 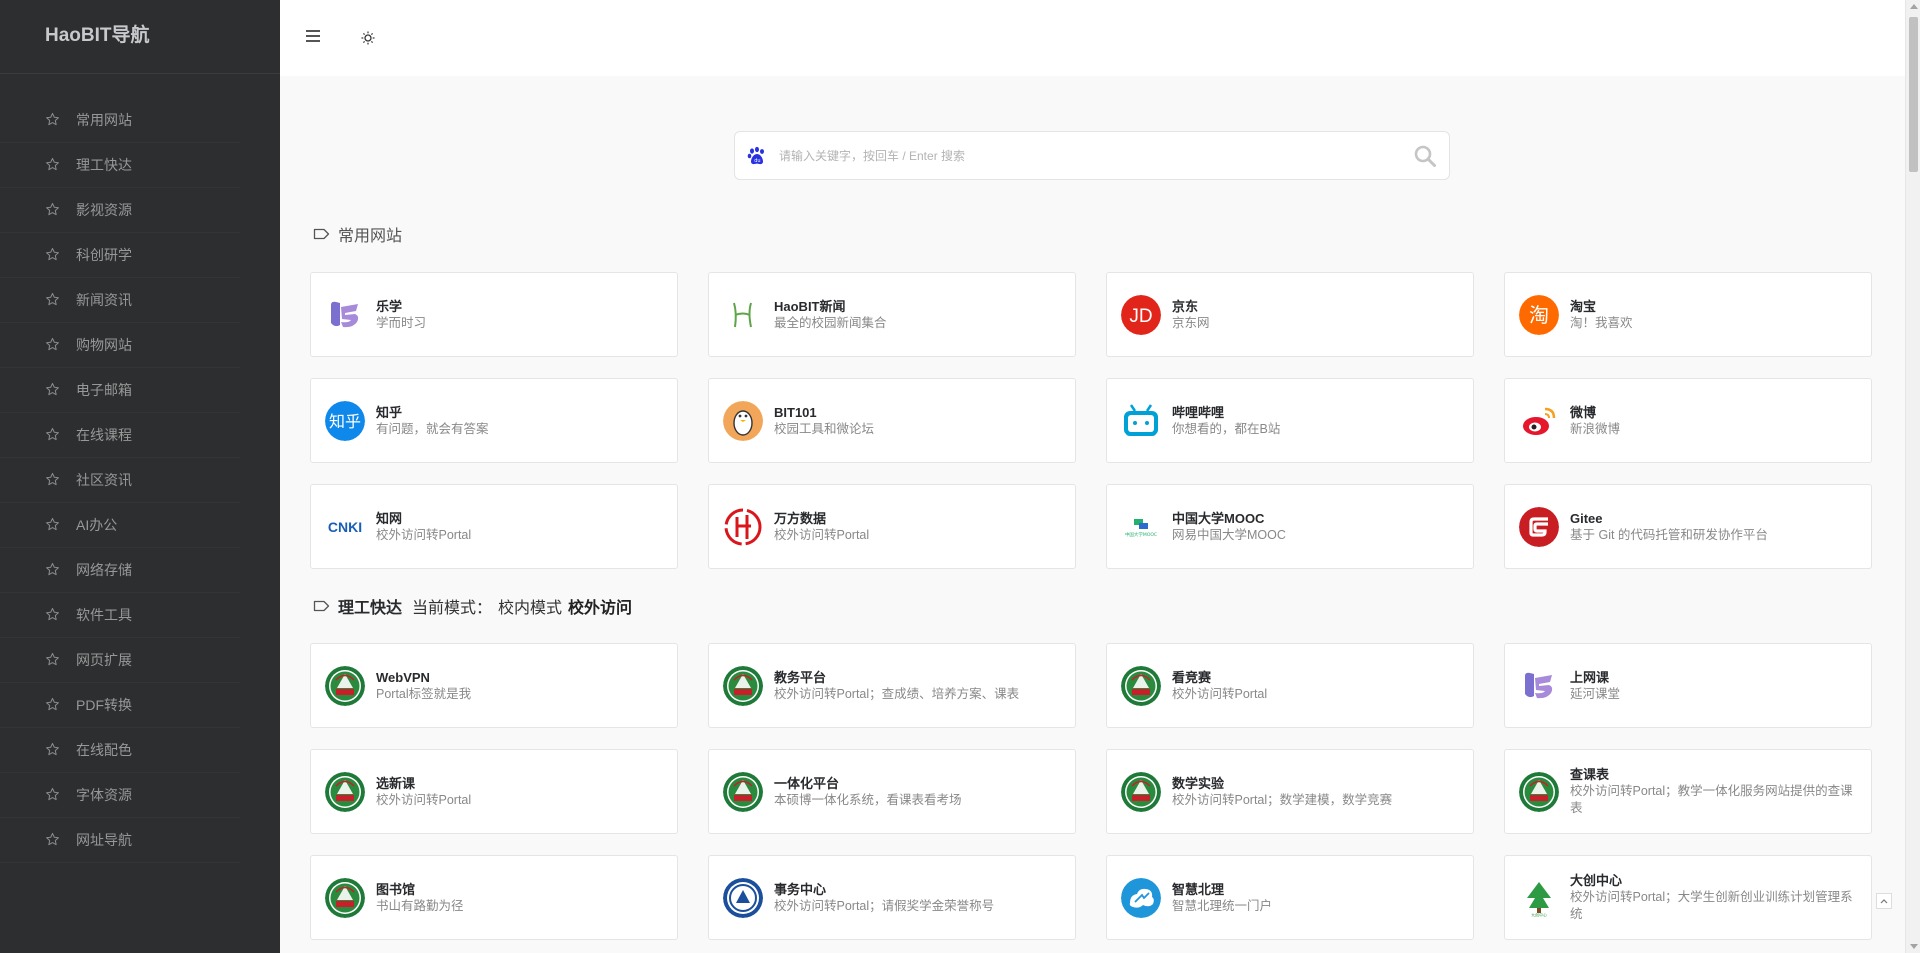 I want to click on sidebar-item: 网络存储, so click(x=120, y=570).